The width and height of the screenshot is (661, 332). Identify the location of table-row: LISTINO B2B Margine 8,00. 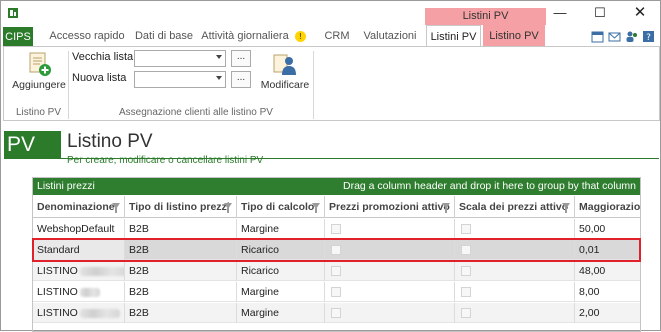
(336, 292).